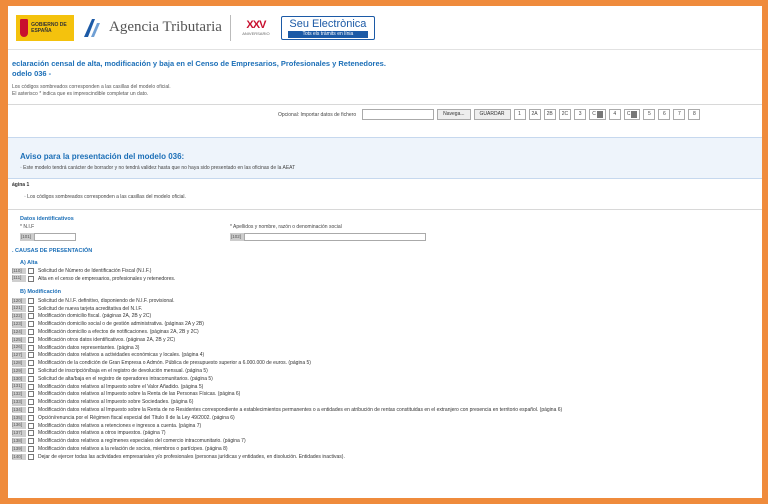 The height and width of the screenshot is (504, 768). What do you see at coordinates (614, 114) in the screenshot?
I see `page-button-4: 4` at bounding box center [614, 114].